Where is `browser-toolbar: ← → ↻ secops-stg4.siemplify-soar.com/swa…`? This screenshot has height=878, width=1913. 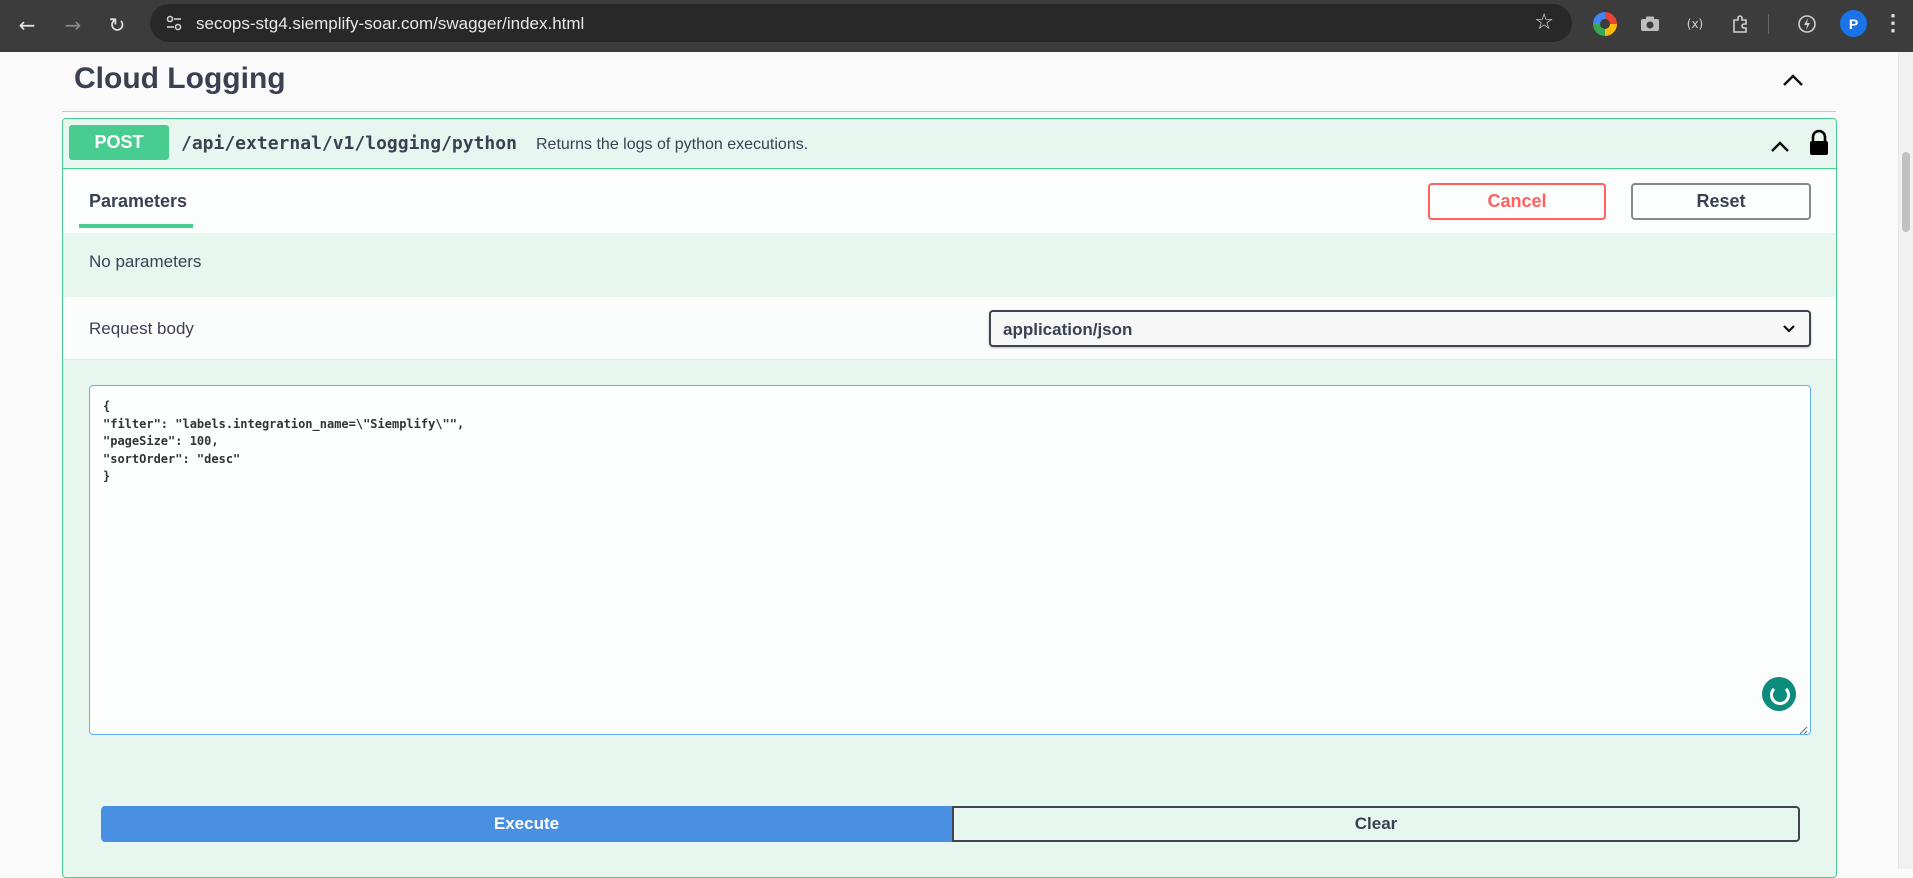
browser-toolbar: ← → ↻ secops-stg4.siemplify-soar.com/swa… is located at coordinates (956, 26).